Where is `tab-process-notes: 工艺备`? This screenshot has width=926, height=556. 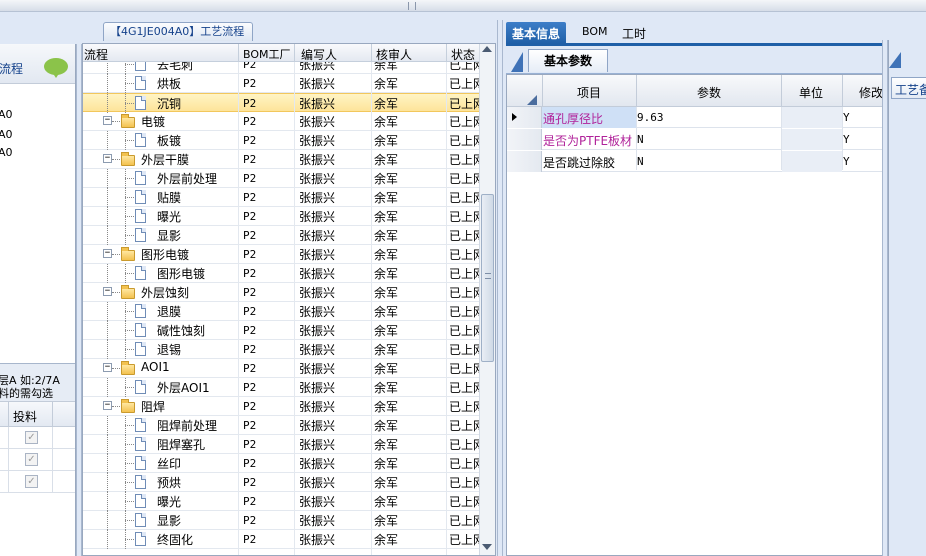 tab-process-notes: 工艺备 is located at coordinates (908, 88).